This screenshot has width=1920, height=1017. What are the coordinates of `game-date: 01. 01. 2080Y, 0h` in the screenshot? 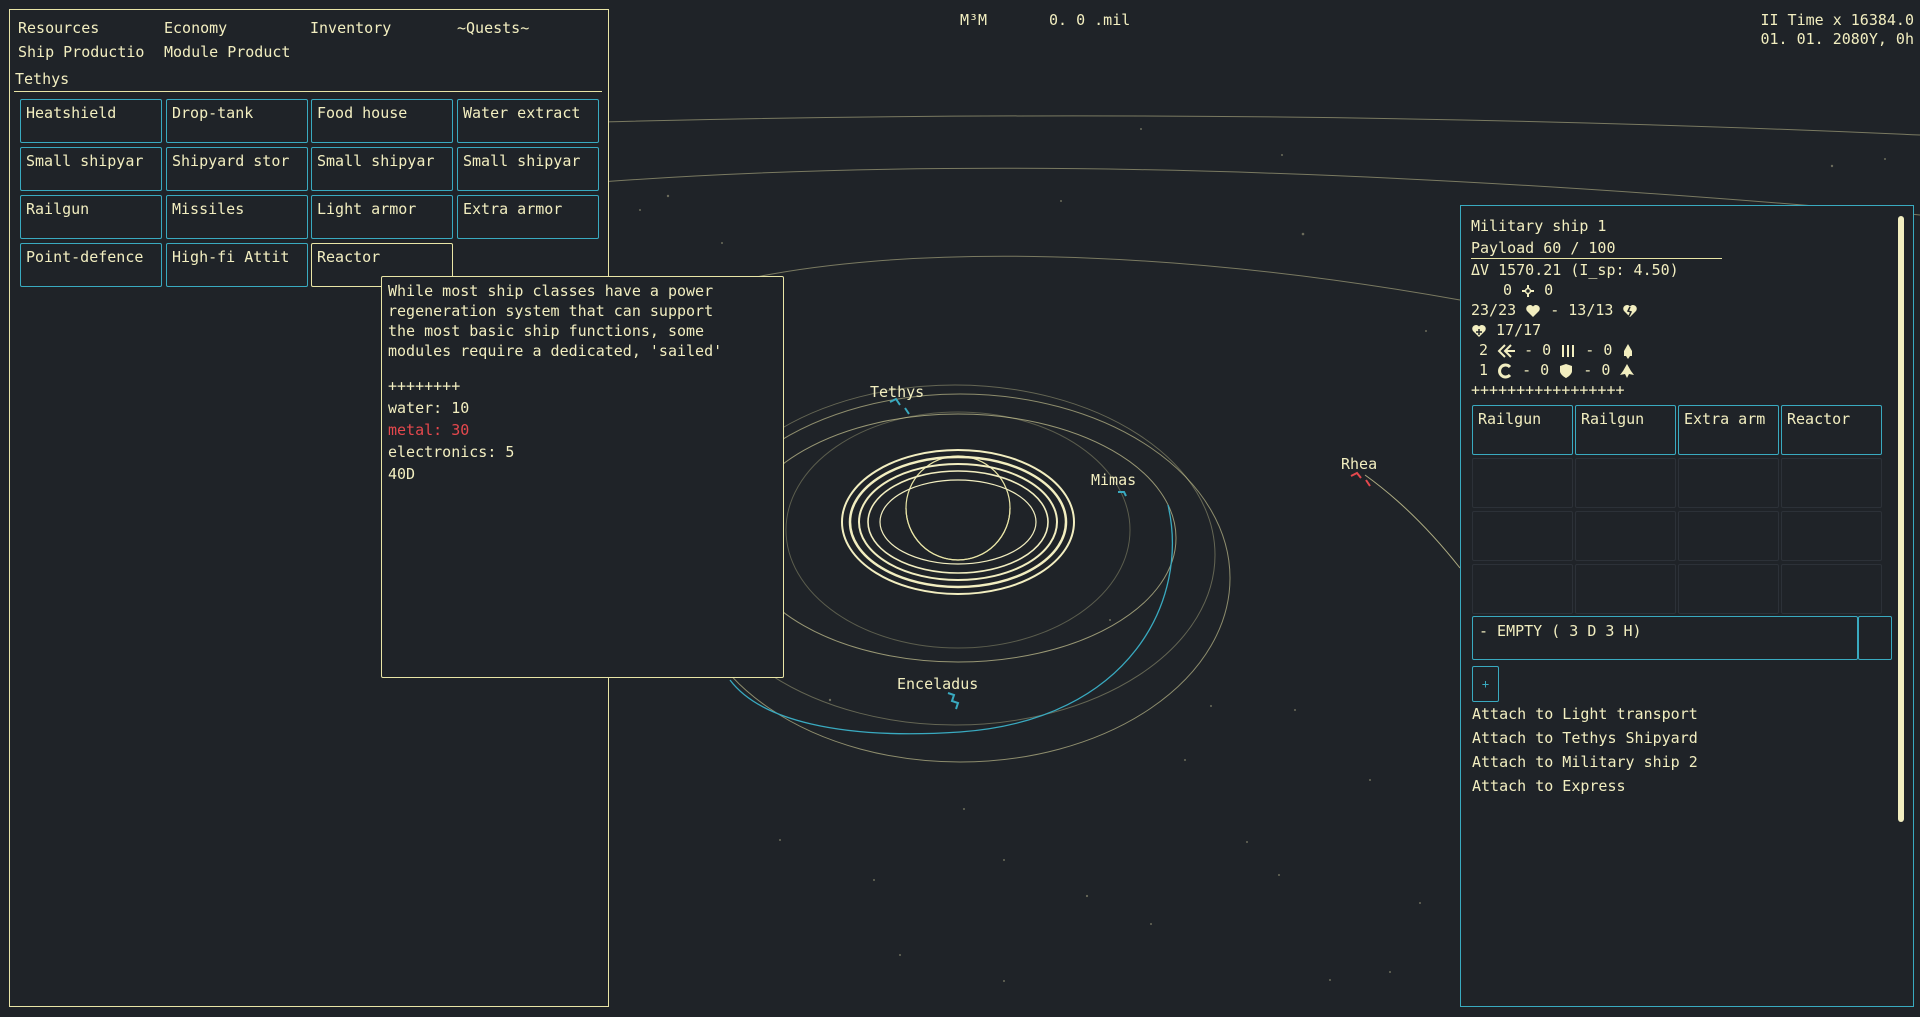 It's located at (1837, 39).